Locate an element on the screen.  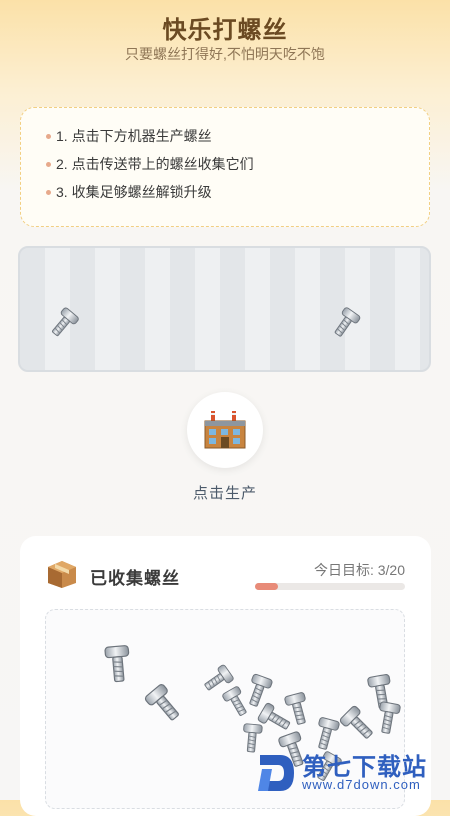
daily-goal-text: 今日目标: 3/20 is located at coordinates (359, 570).